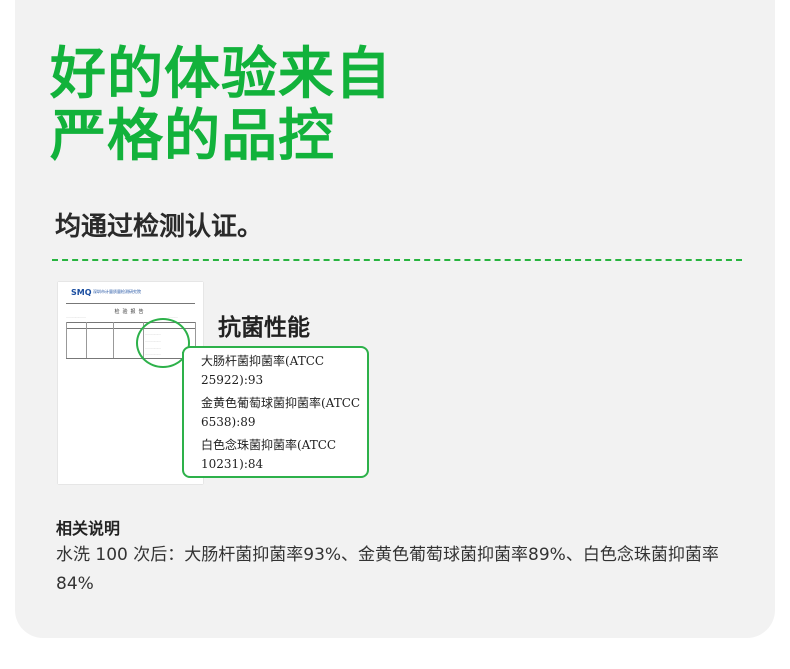  Describe the element at coordinates (192, 136) in the screenshot. I see `headline-line-2: 严格的品控` at that location.